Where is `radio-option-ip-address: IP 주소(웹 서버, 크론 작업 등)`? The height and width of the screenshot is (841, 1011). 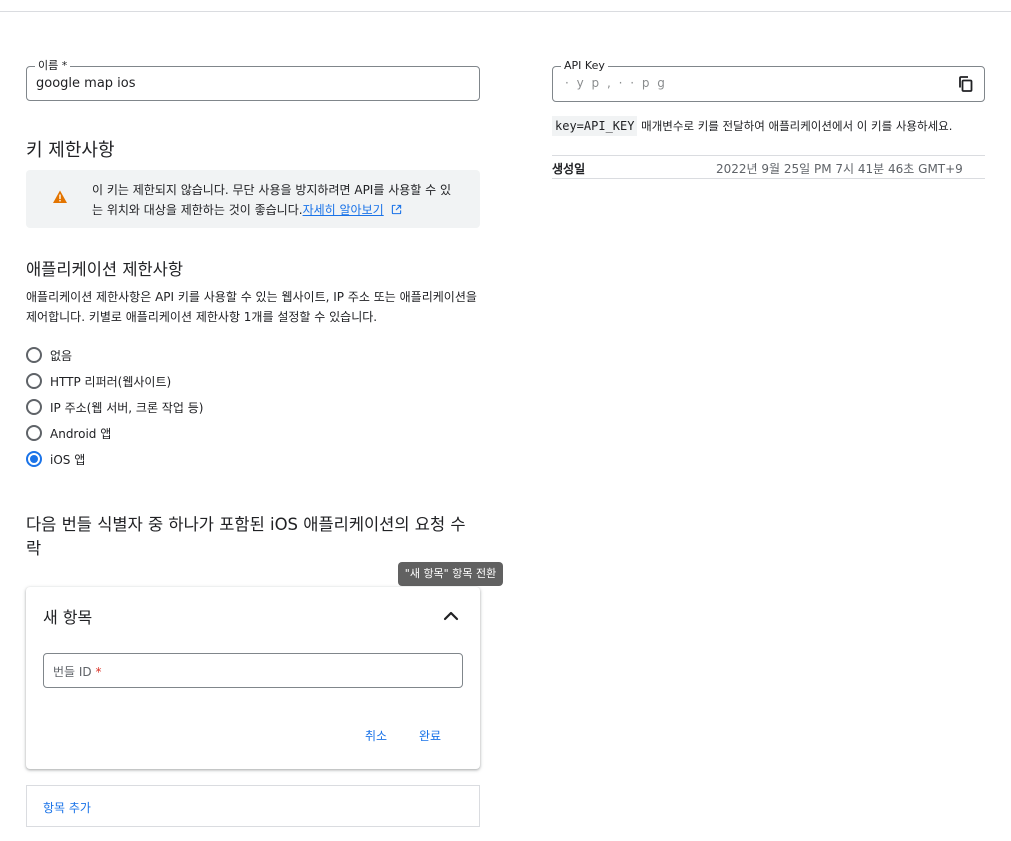 radio-option-ip-address: IP 주소(웹 서버, 크론 작업 등) is located at coordinates (114, 407).